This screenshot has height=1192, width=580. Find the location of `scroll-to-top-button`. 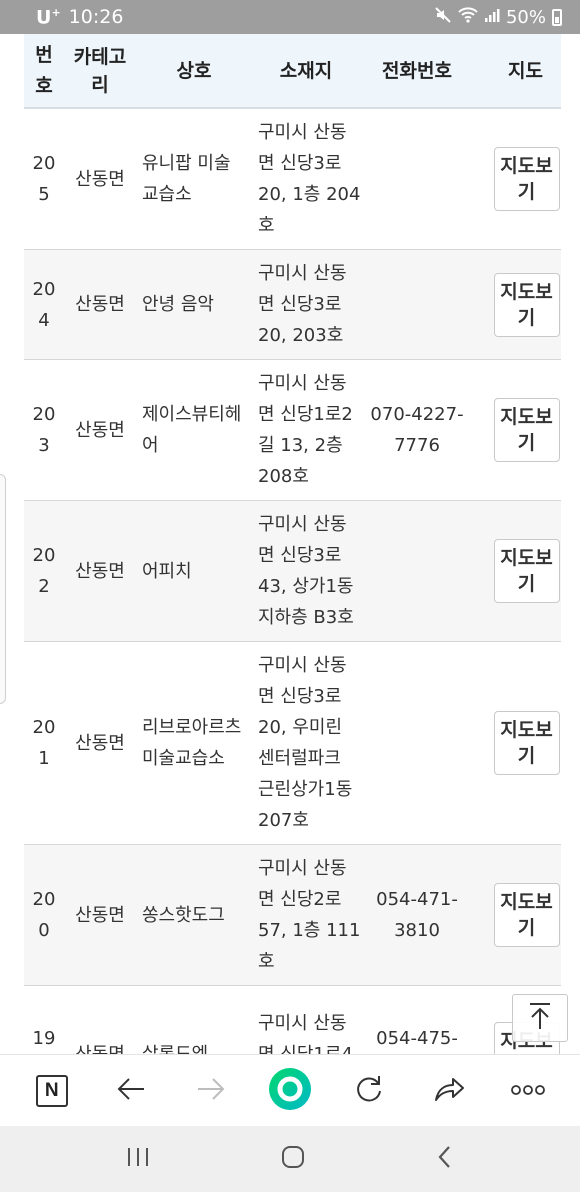

scroll-to-top-button is located at coordinates (540, 1018).